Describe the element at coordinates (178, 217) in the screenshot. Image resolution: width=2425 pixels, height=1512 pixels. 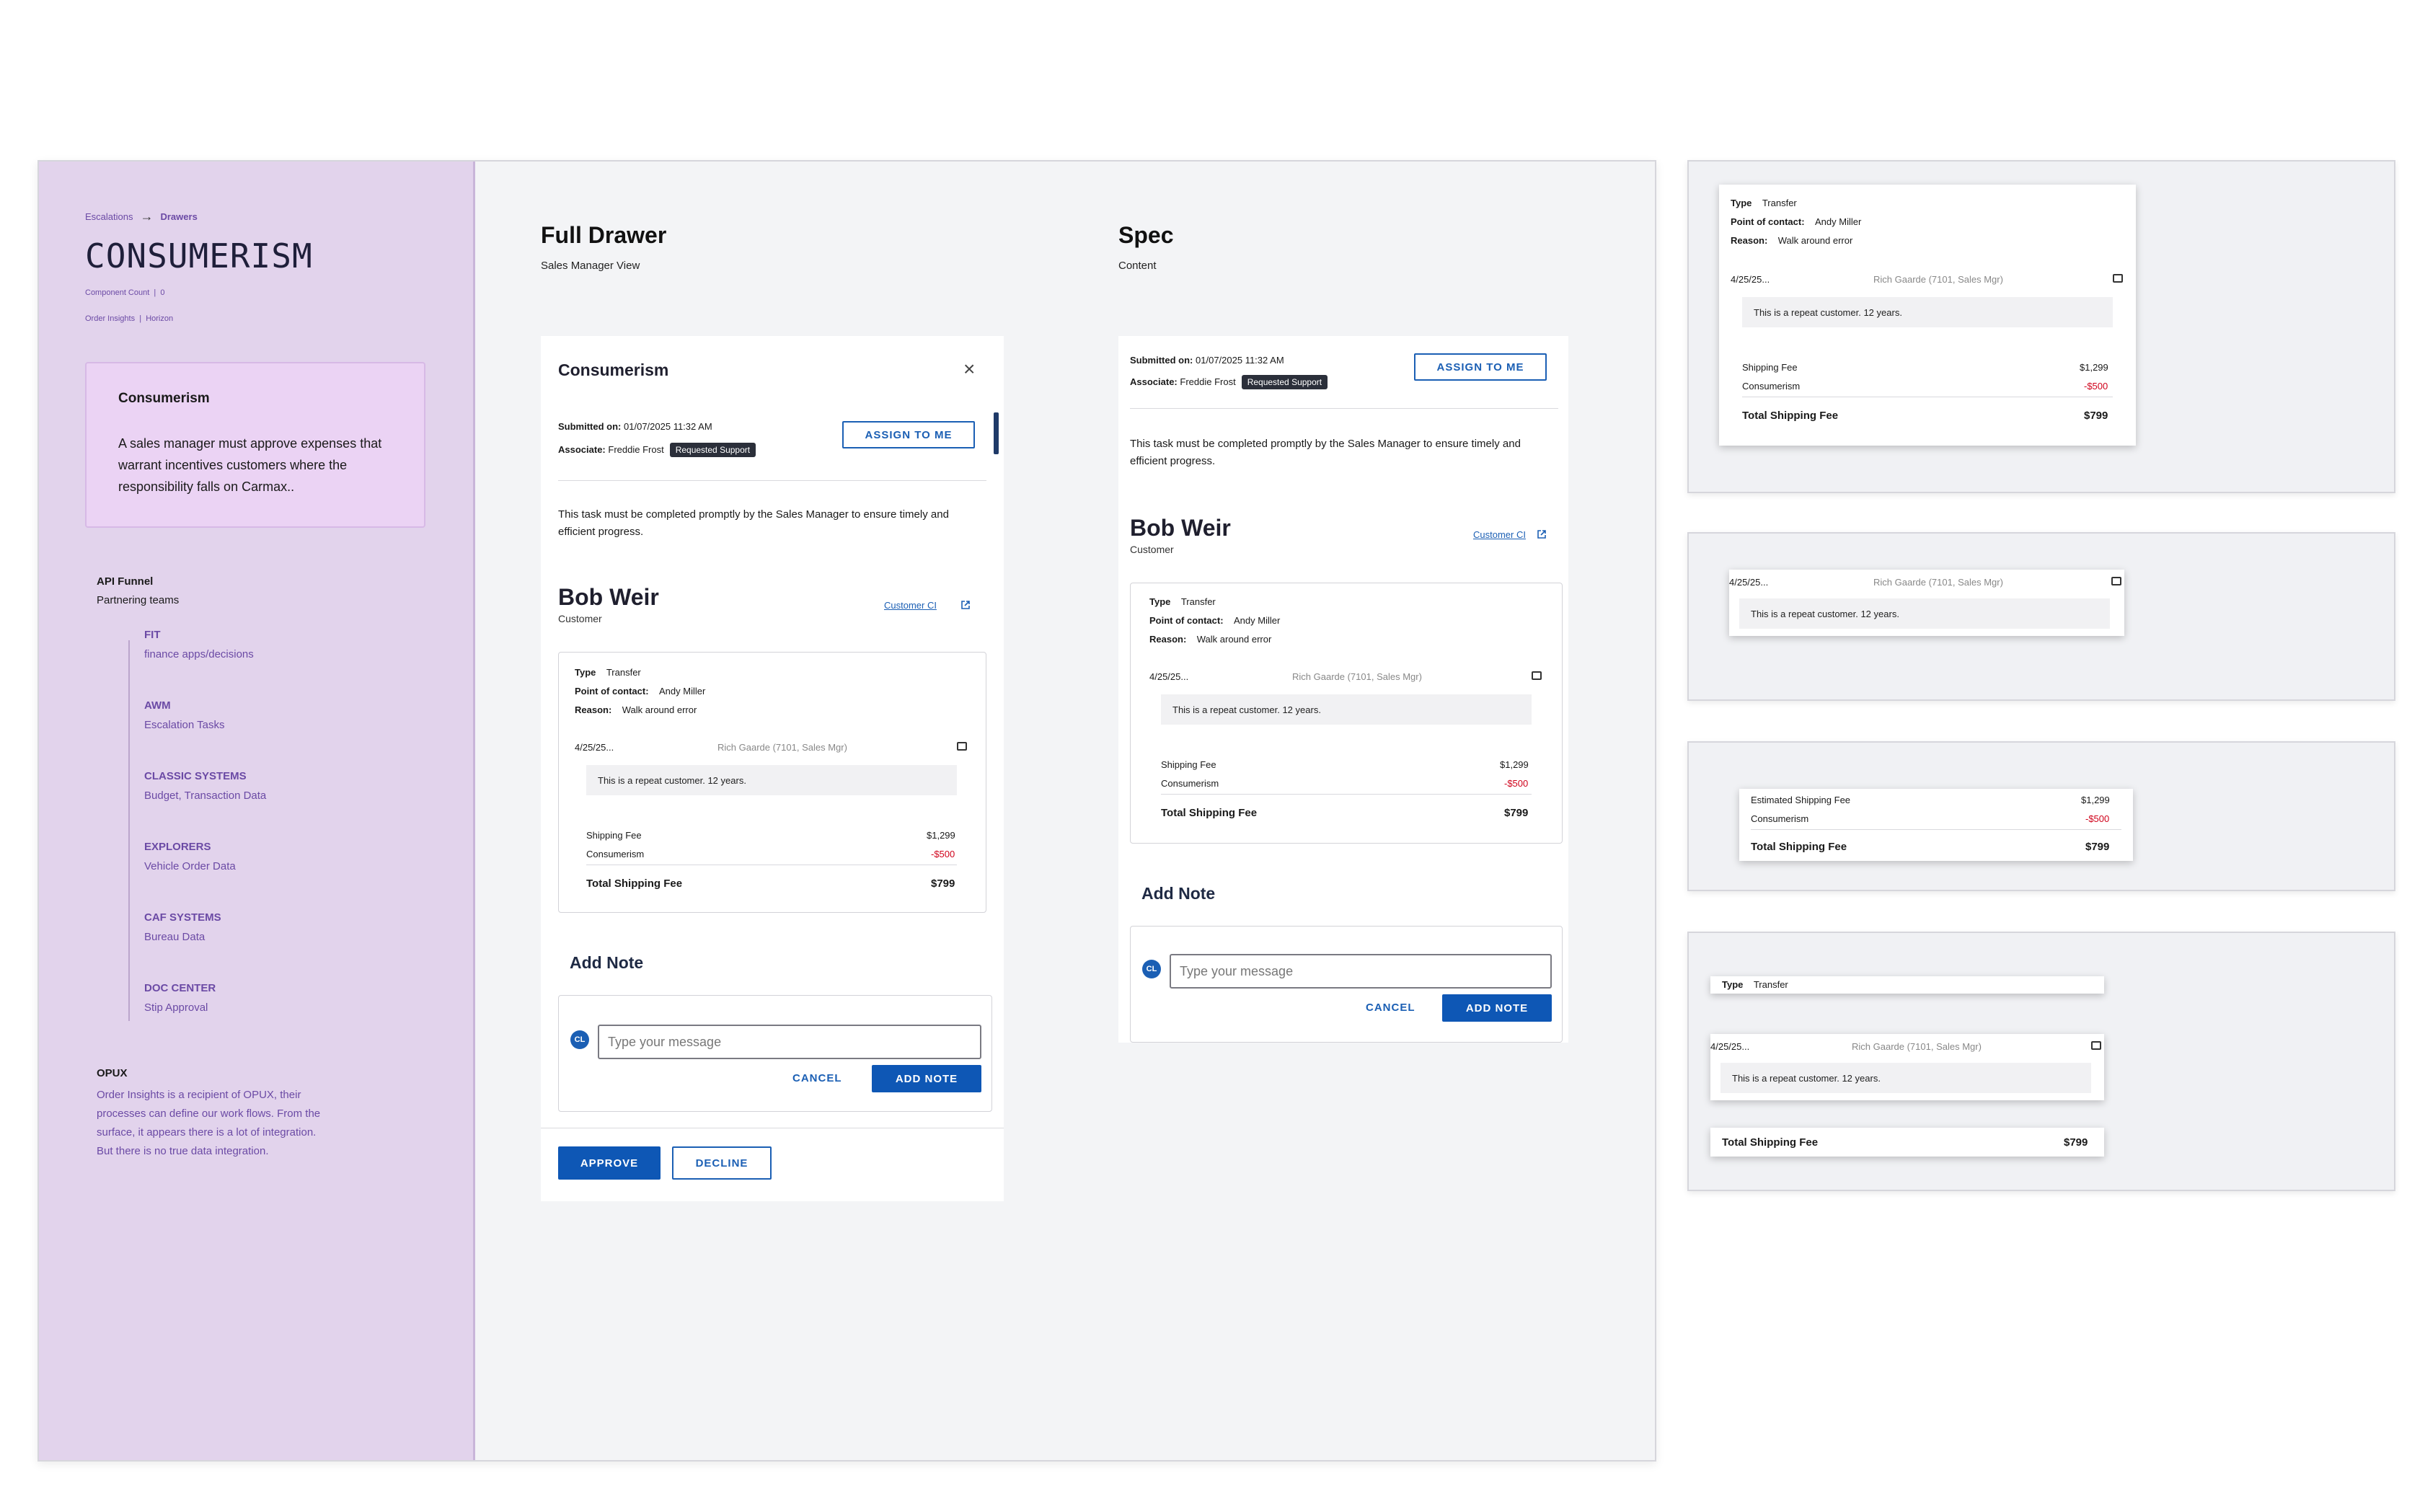
I see `breadcrumb-current: Drawers` at that location.